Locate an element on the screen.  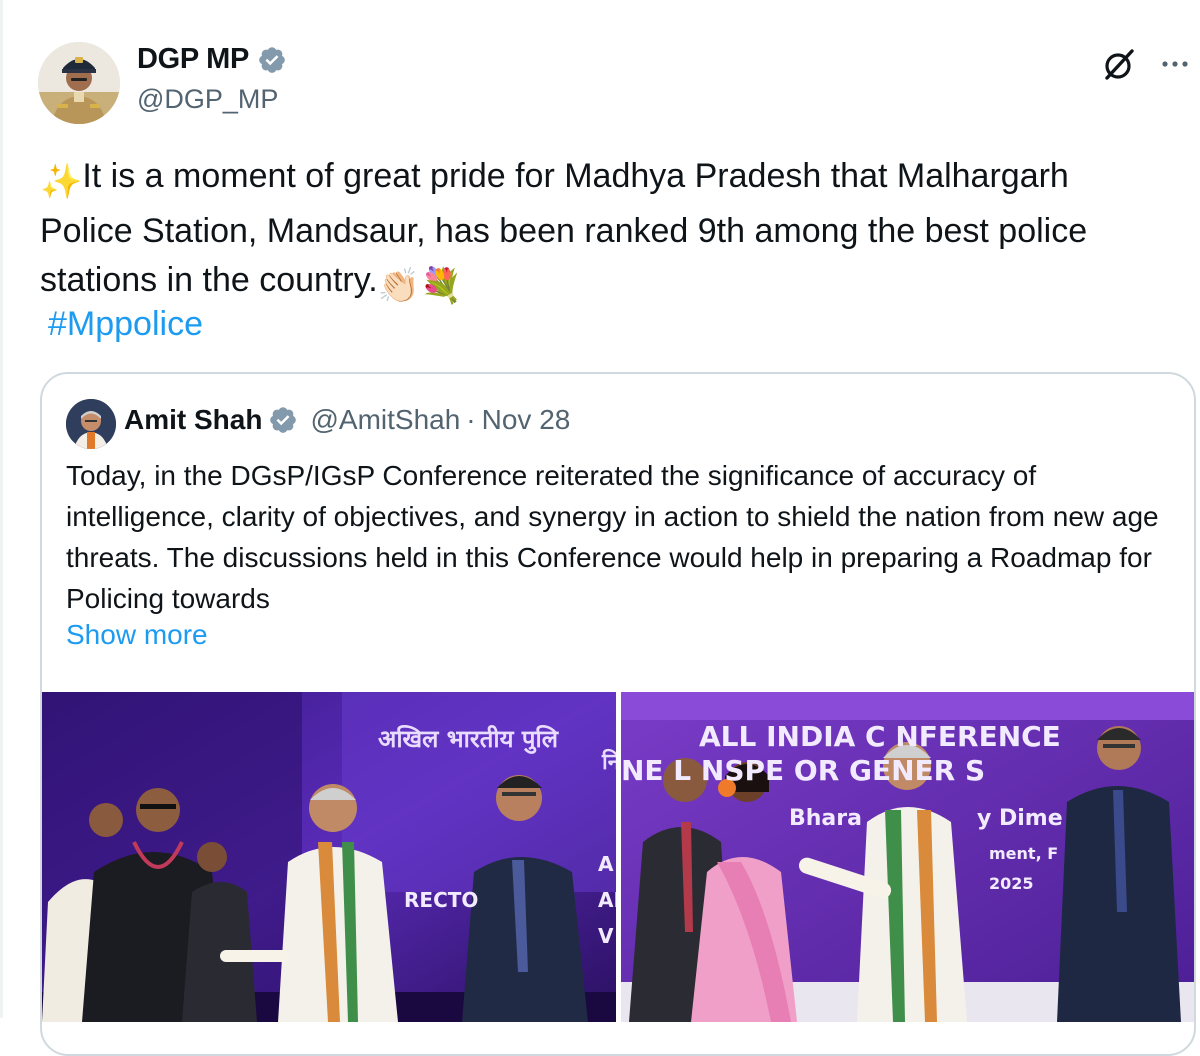
clap-bouquet-icon: 👏🏻💐 is located at coordinates (420, 286).